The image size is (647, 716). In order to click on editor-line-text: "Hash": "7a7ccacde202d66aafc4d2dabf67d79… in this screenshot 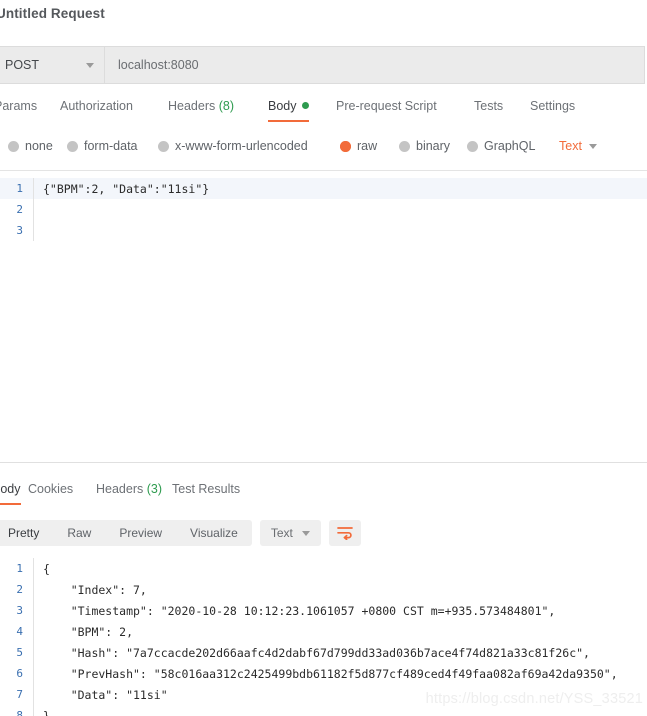, I will do `click(312, 653)`.